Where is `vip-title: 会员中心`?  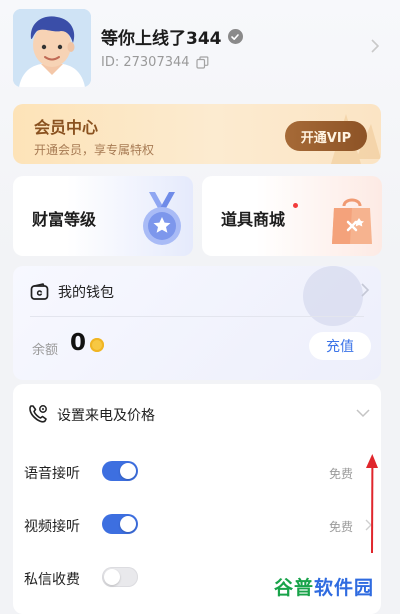
vip-title: 会员中心 is located at coordinates (66, 127).